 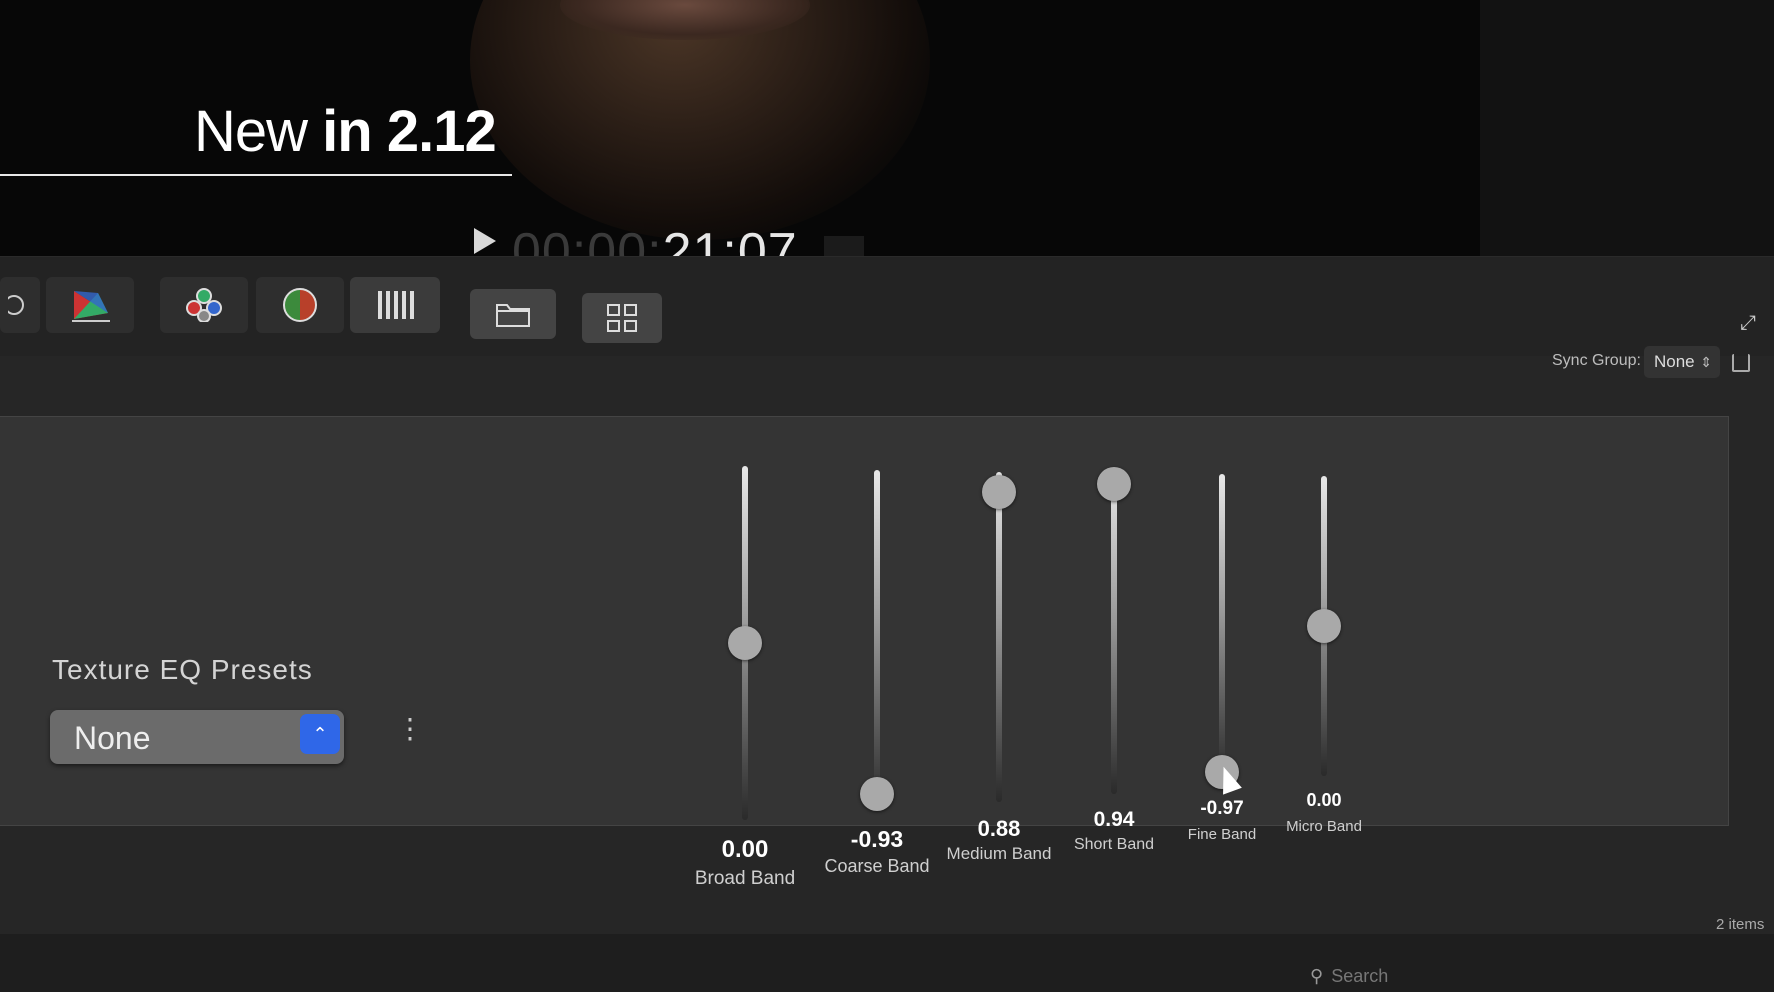 I want to click on folder-icon, so click(x=513, y=315).